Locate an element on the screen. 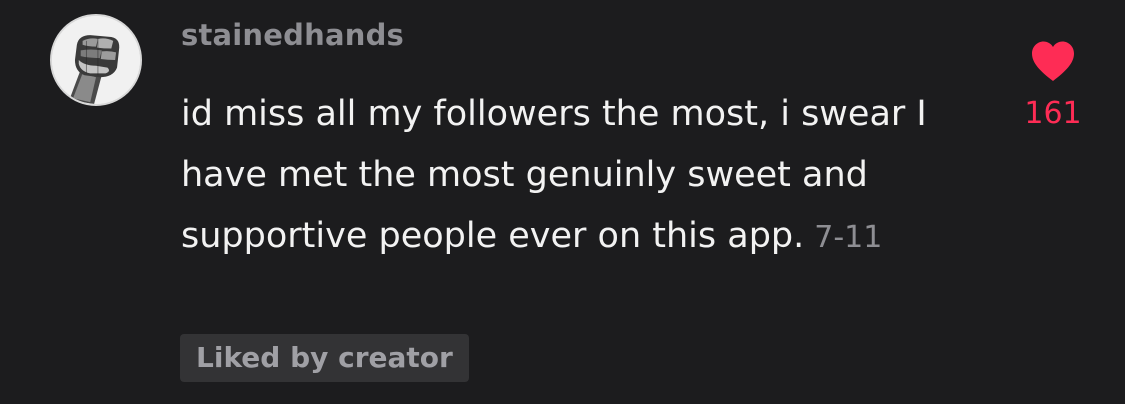 The height and width of the screenshot is (404, 1125). avatar is located at coordinates (96, 60).